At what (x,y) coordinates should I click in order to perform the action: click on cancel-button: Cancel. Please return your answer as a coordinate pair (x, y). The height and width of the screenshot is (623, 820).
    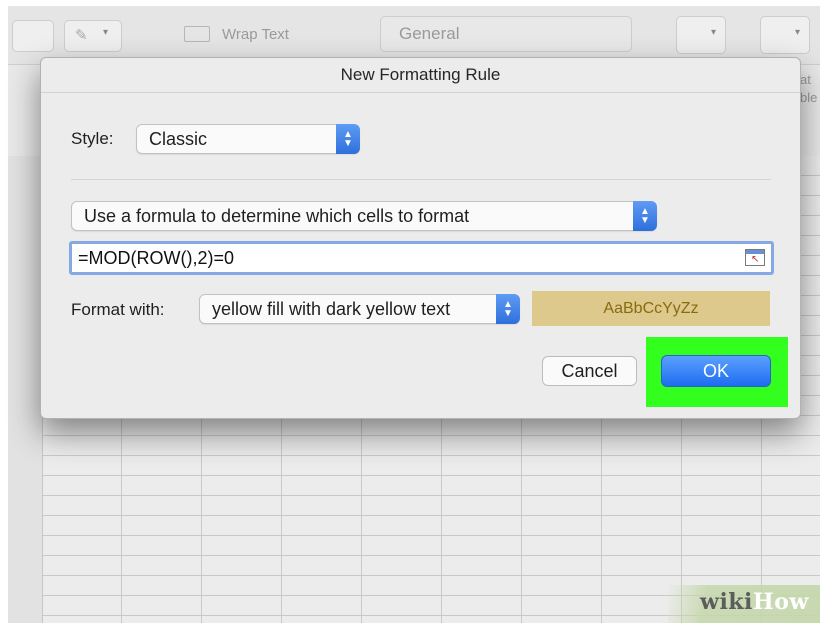
    Looking at the image, I should click on (589, 371).